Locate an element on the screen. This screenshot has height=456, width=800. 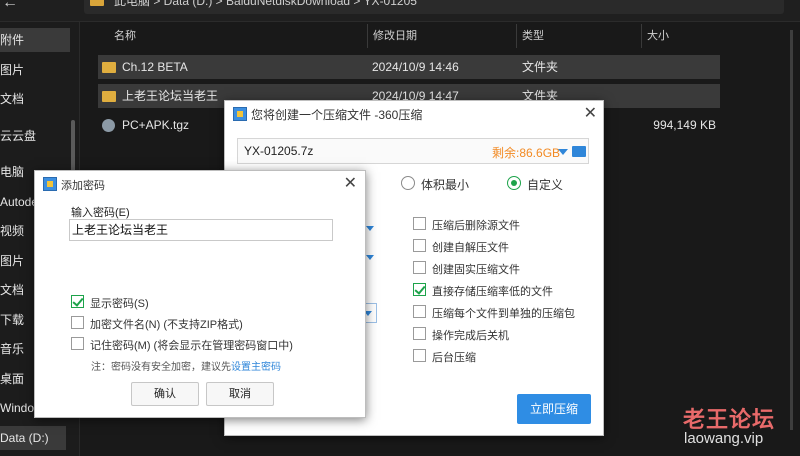
file-size: 994,149 KB is located at coordinates (684, 125).